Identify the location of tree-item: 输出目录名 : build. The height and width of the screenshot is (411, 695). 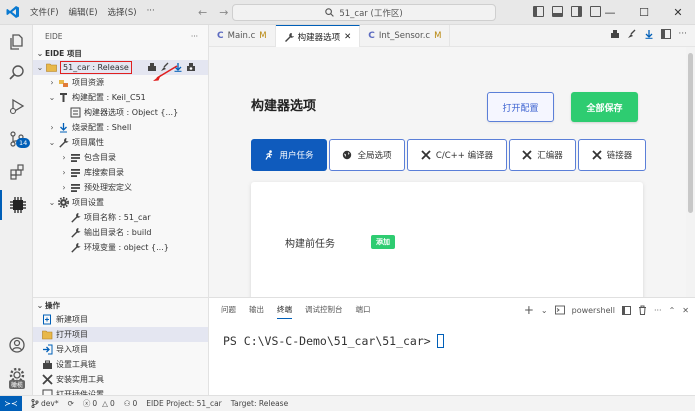
(120, 232).